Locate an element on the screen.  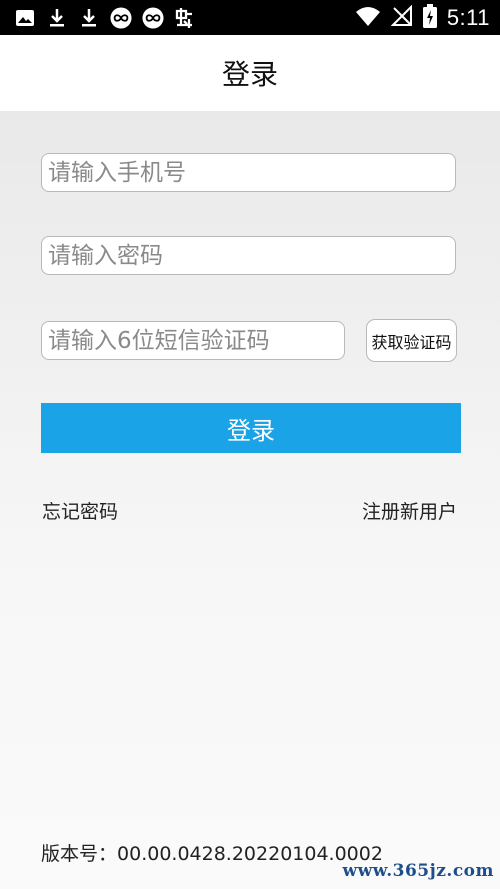
signal-off-icon is located at coordinates (401, 17).